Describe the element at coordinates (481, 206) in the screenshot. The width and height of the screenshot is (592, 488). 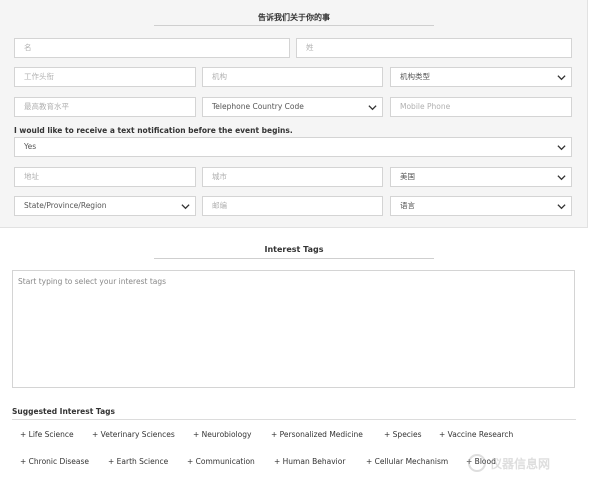
I see `language-select: 语言` at that location.